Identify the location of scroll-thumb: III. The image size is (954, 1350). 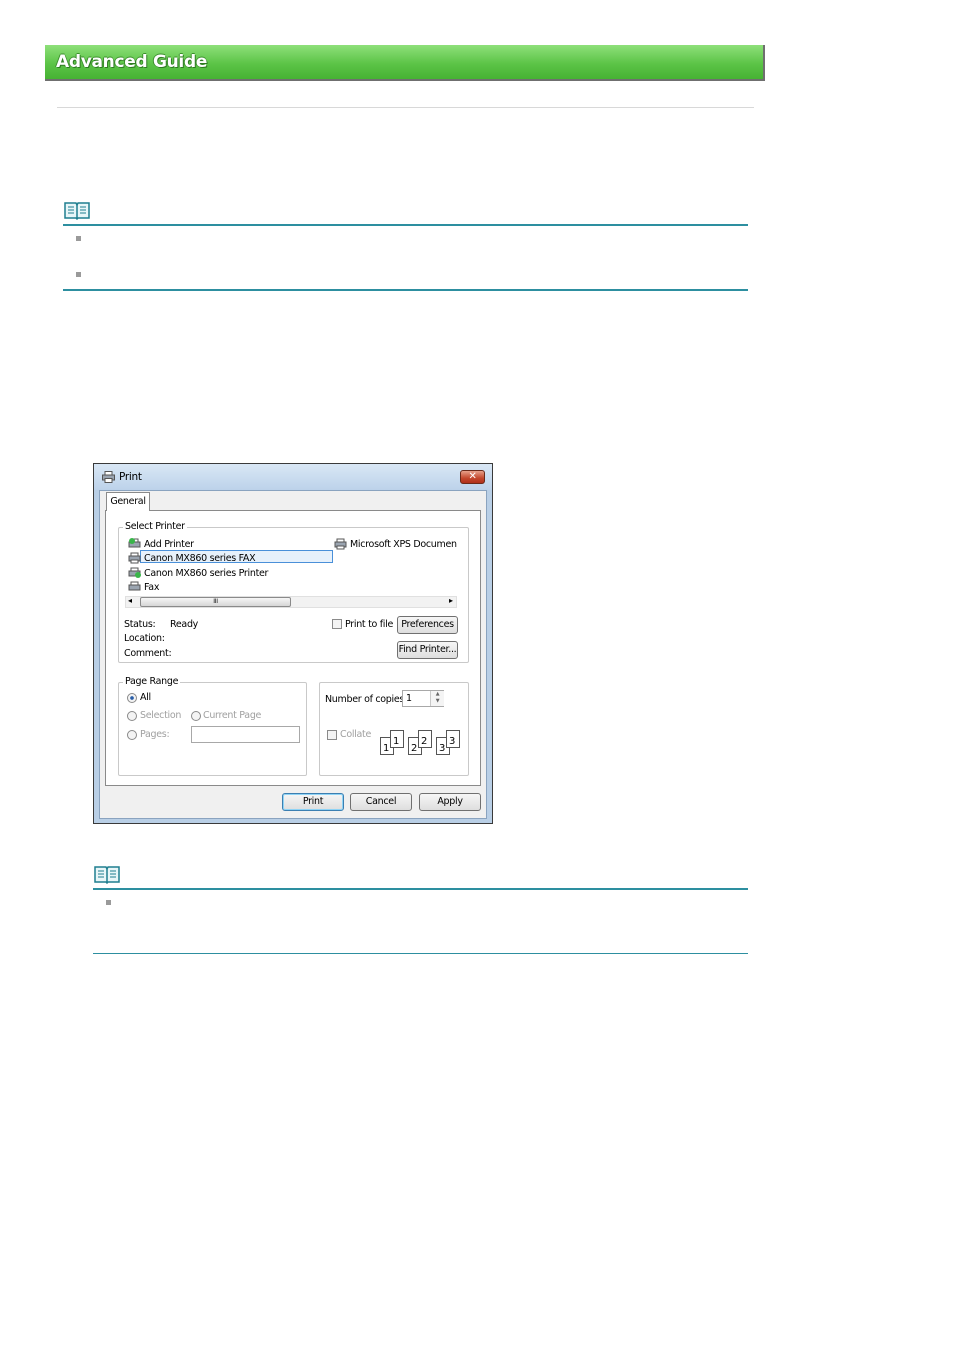
(215, 602).